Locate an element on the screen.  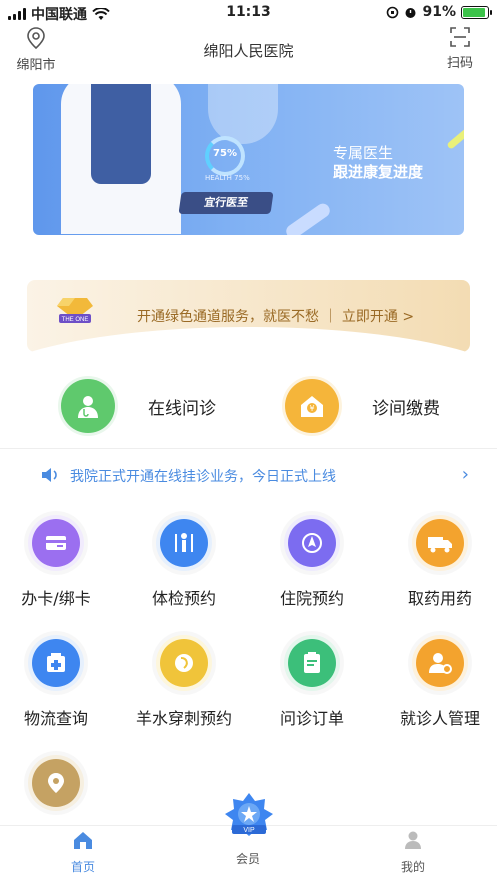
compass-icon is located at coordinates (312, 543).